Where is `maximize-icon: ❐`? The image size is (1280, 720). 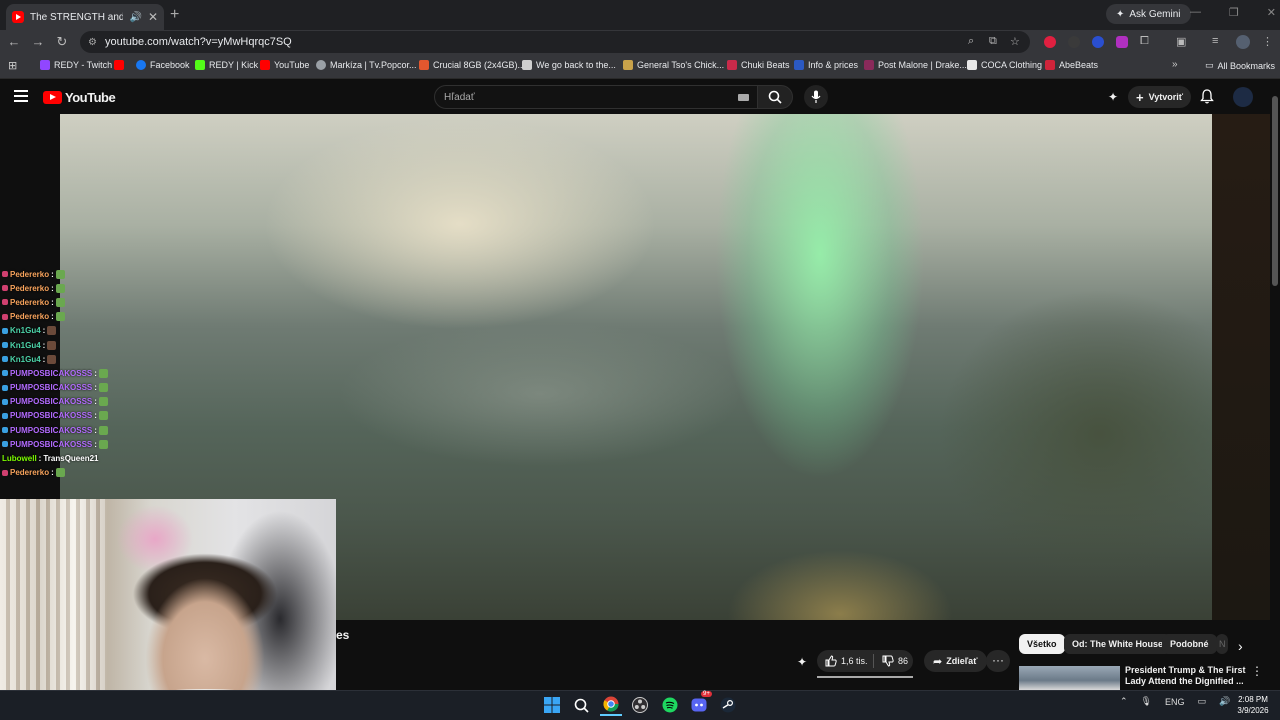 maximize-icon: ❐ is located at coordinates (1234, 12).